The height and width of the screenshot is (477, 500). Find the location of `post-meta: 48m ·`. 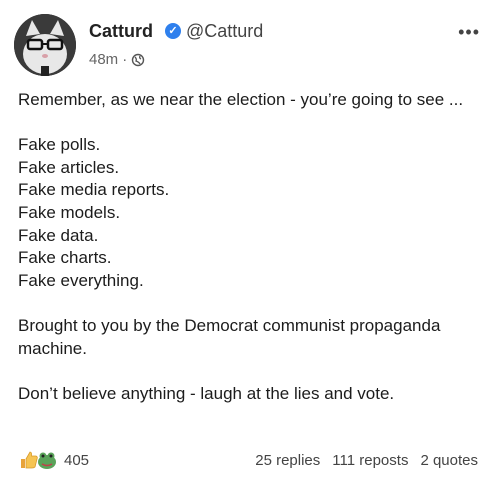

post-meta: 48m · is located at coordinates (117, 59).